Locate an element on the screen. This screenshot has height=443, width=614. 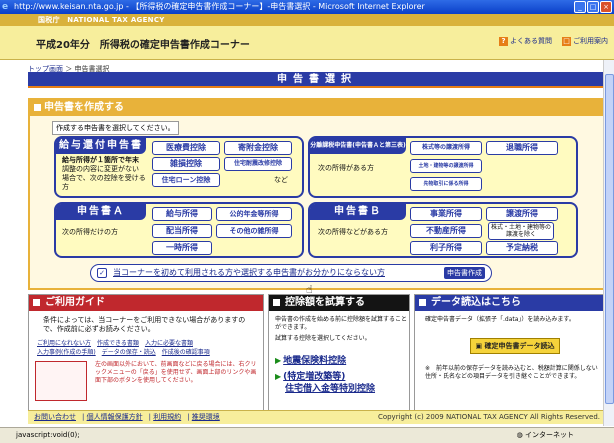
footer-privacy-link: 個人情報保護方針 is located at coordinates (115, 417).